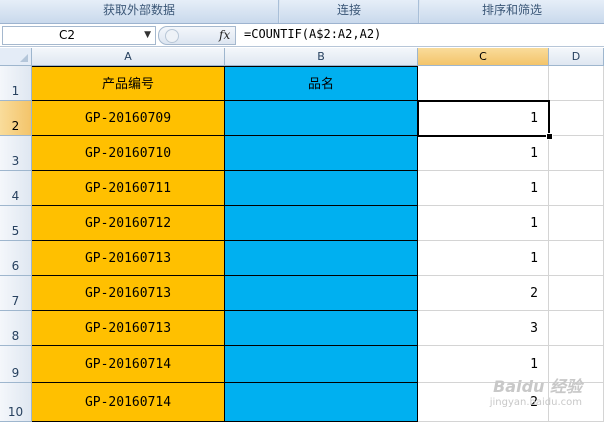 The width and height of the screenshot is (604, 422). I want to click on cell-c7: 2, so click(483, 293).